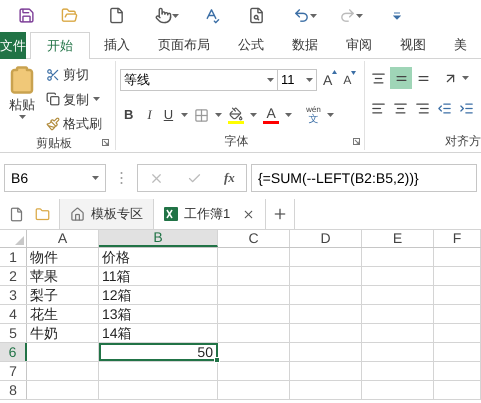 This screenshot has width=481, height=403. I want to click on document-tab: 模板专区, so click(106, 214).